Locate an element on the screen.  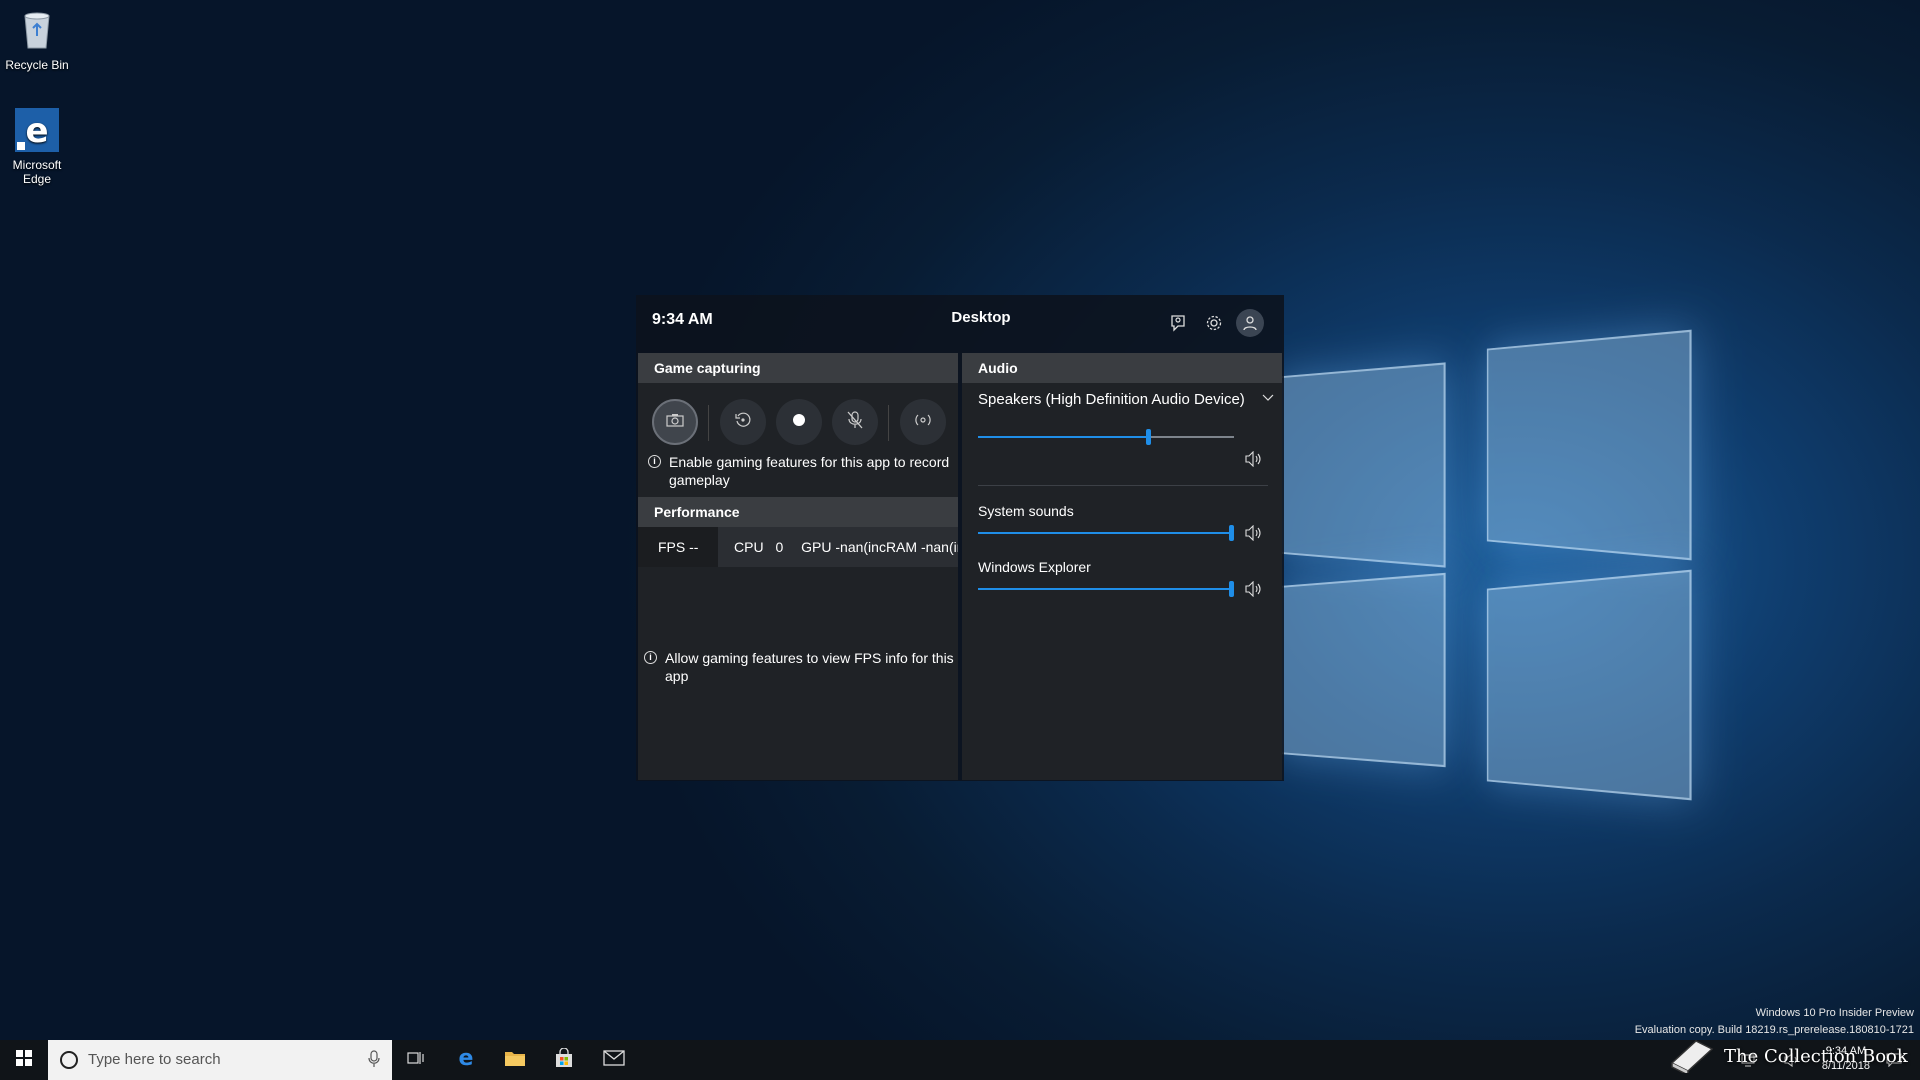
clock-time: 9:34 AM is located at coordinates (682, 320).